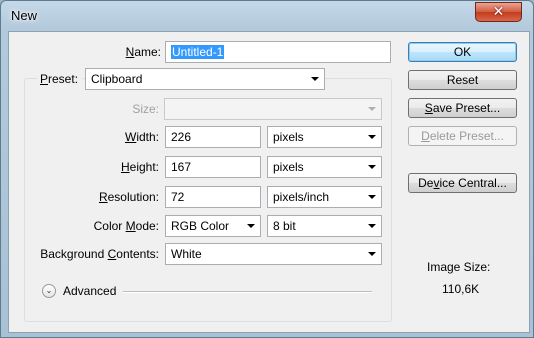 Image resolution: width=534 pixels, height=338 pixels. I want to click on size-label: Size:, so click(145, 109).